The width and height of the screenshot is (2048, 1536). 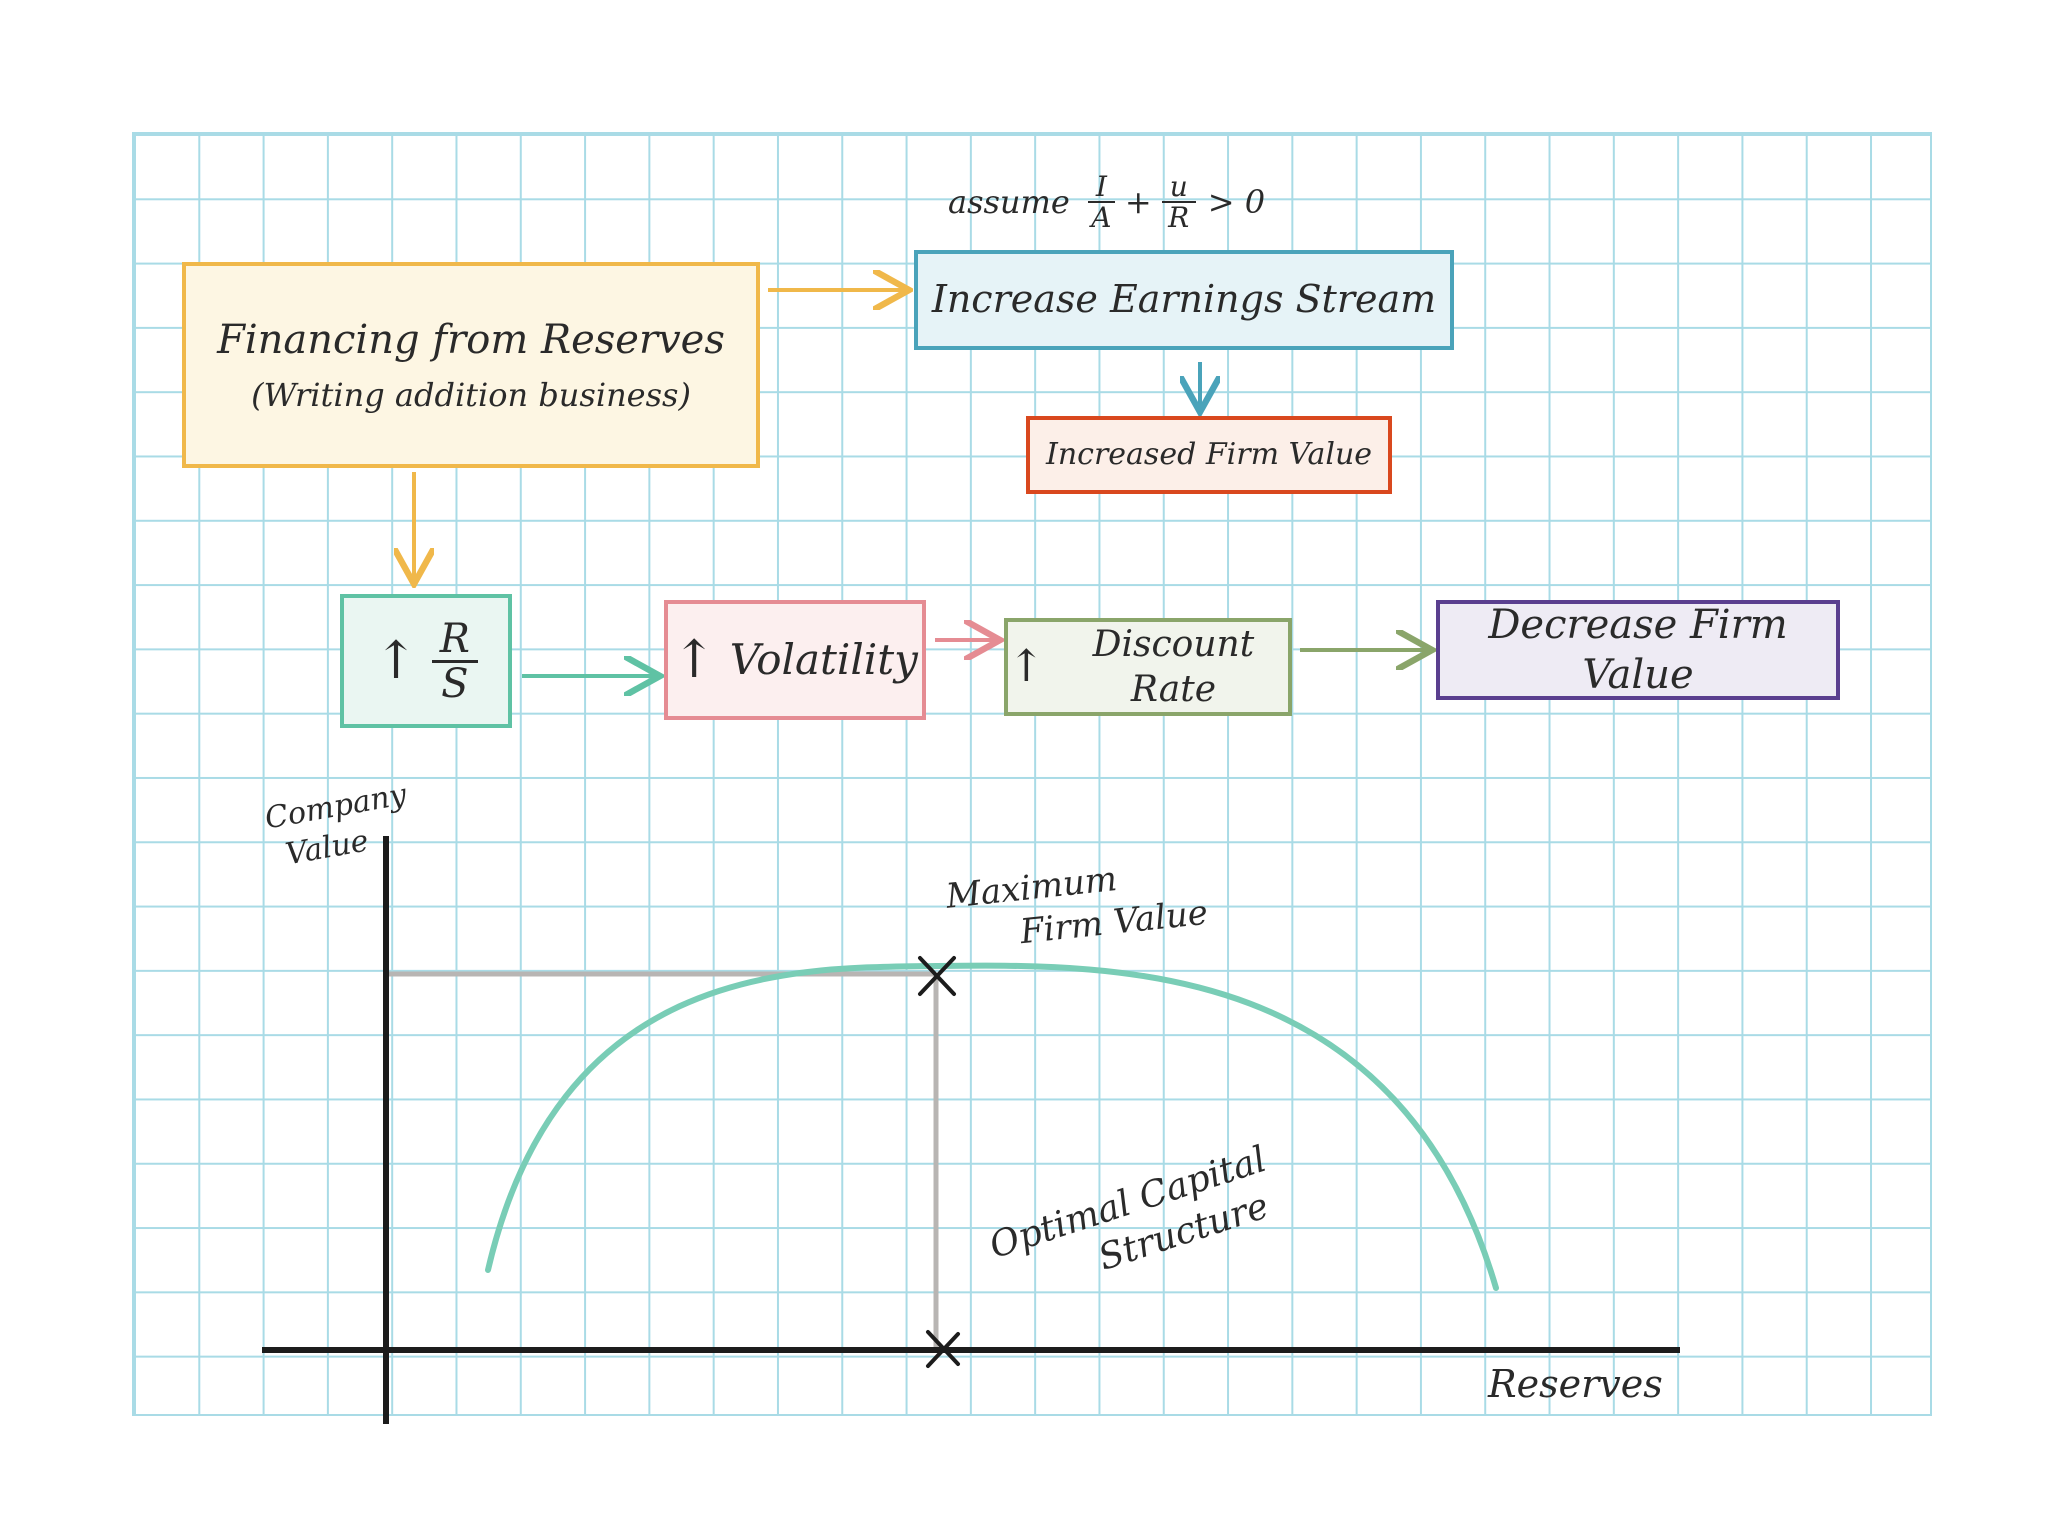 I want to click on volatility-label: Volatility, so click(x=823, y=659).